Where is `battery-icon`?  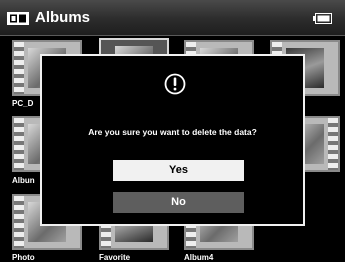
battery-icon is located at coordinates (322, 18).